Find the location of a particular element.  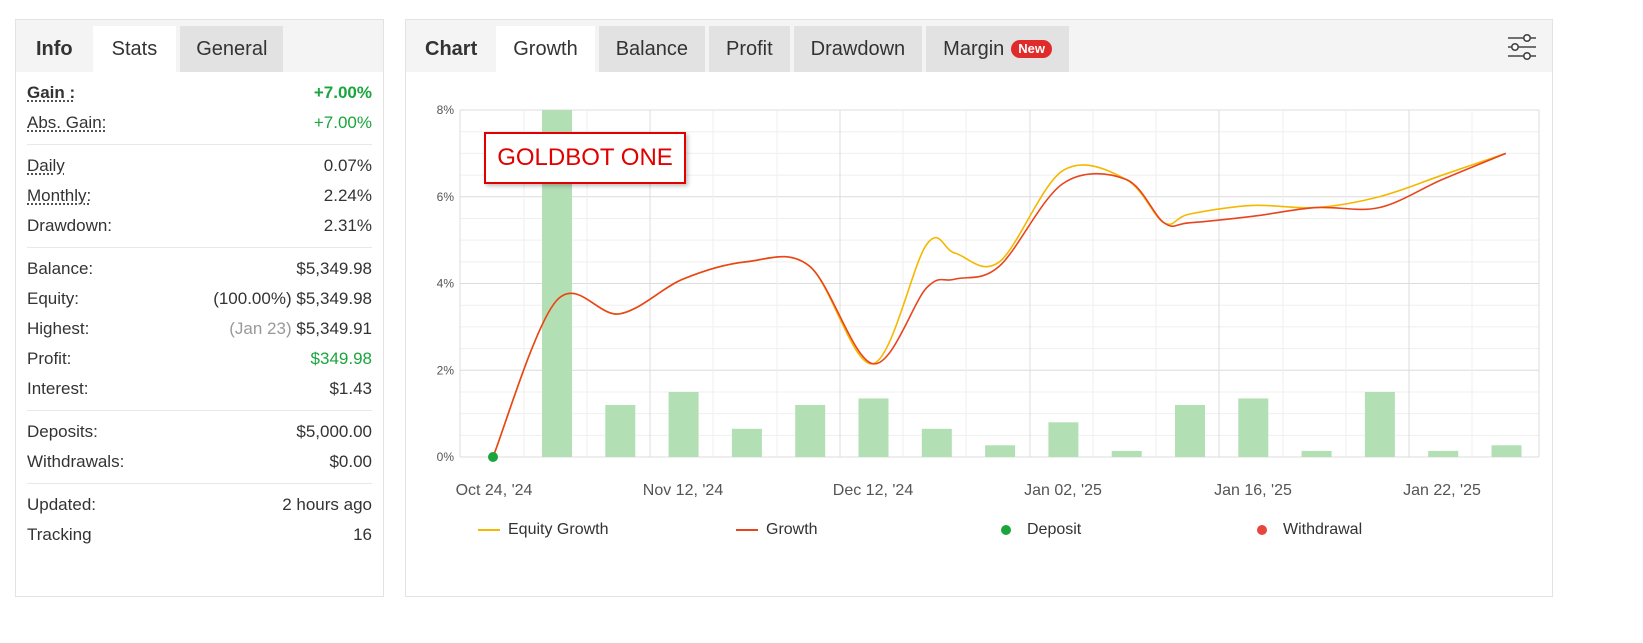

highest-value: $5,349.91 is located at coordinates (334, 328).